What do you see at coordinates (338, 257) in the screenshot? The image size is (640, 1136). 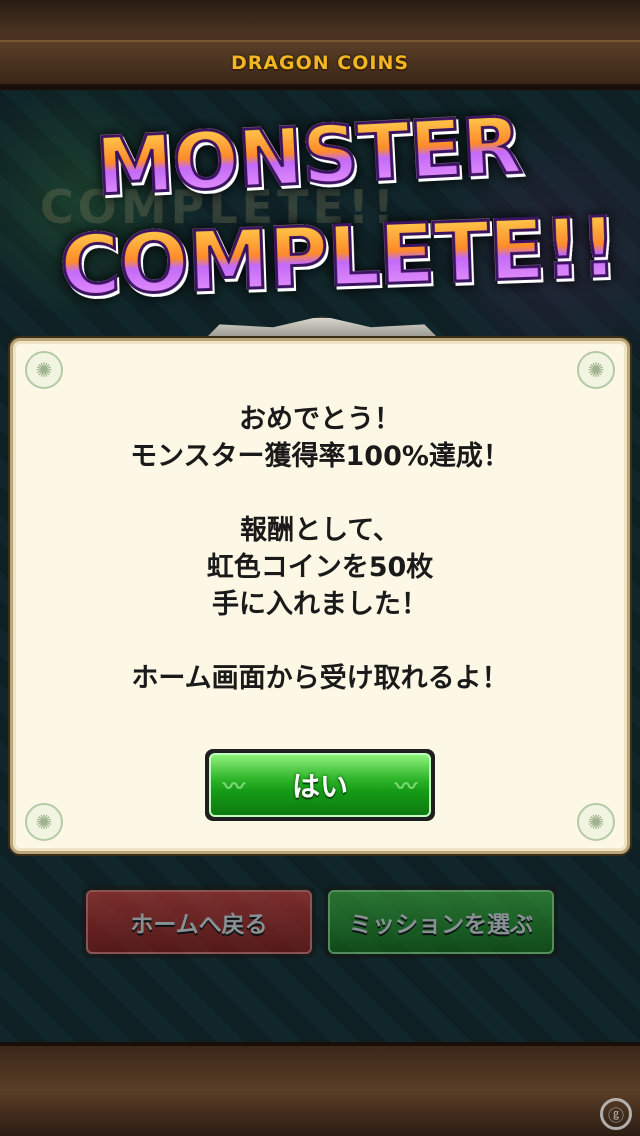 I see `banner-line-complete: COMPLETE!!` at bounding box center [338, 257].